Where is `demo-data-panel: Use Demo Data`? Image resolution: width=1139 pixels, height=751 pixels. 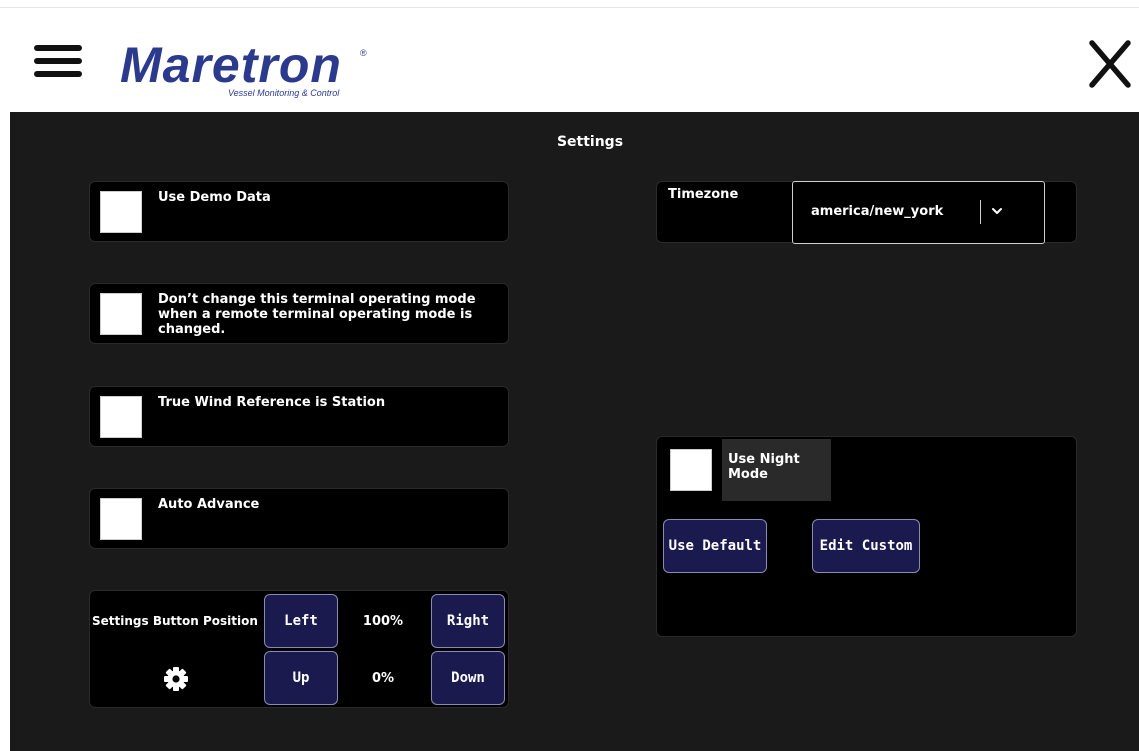 demo-data-panel: Use Demo Data is located at coordinates (299, 211).